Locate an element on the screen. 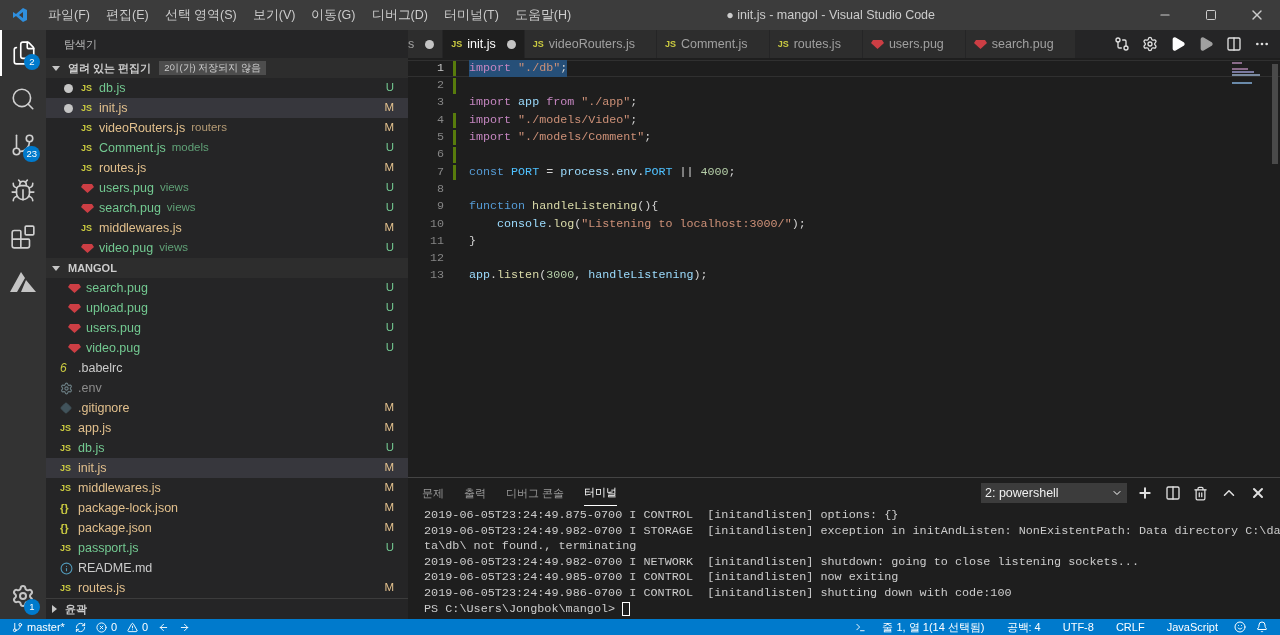 This screenshot has width=1280, height=635. section-header: 윤곽 is located at coordinates (227, 609).